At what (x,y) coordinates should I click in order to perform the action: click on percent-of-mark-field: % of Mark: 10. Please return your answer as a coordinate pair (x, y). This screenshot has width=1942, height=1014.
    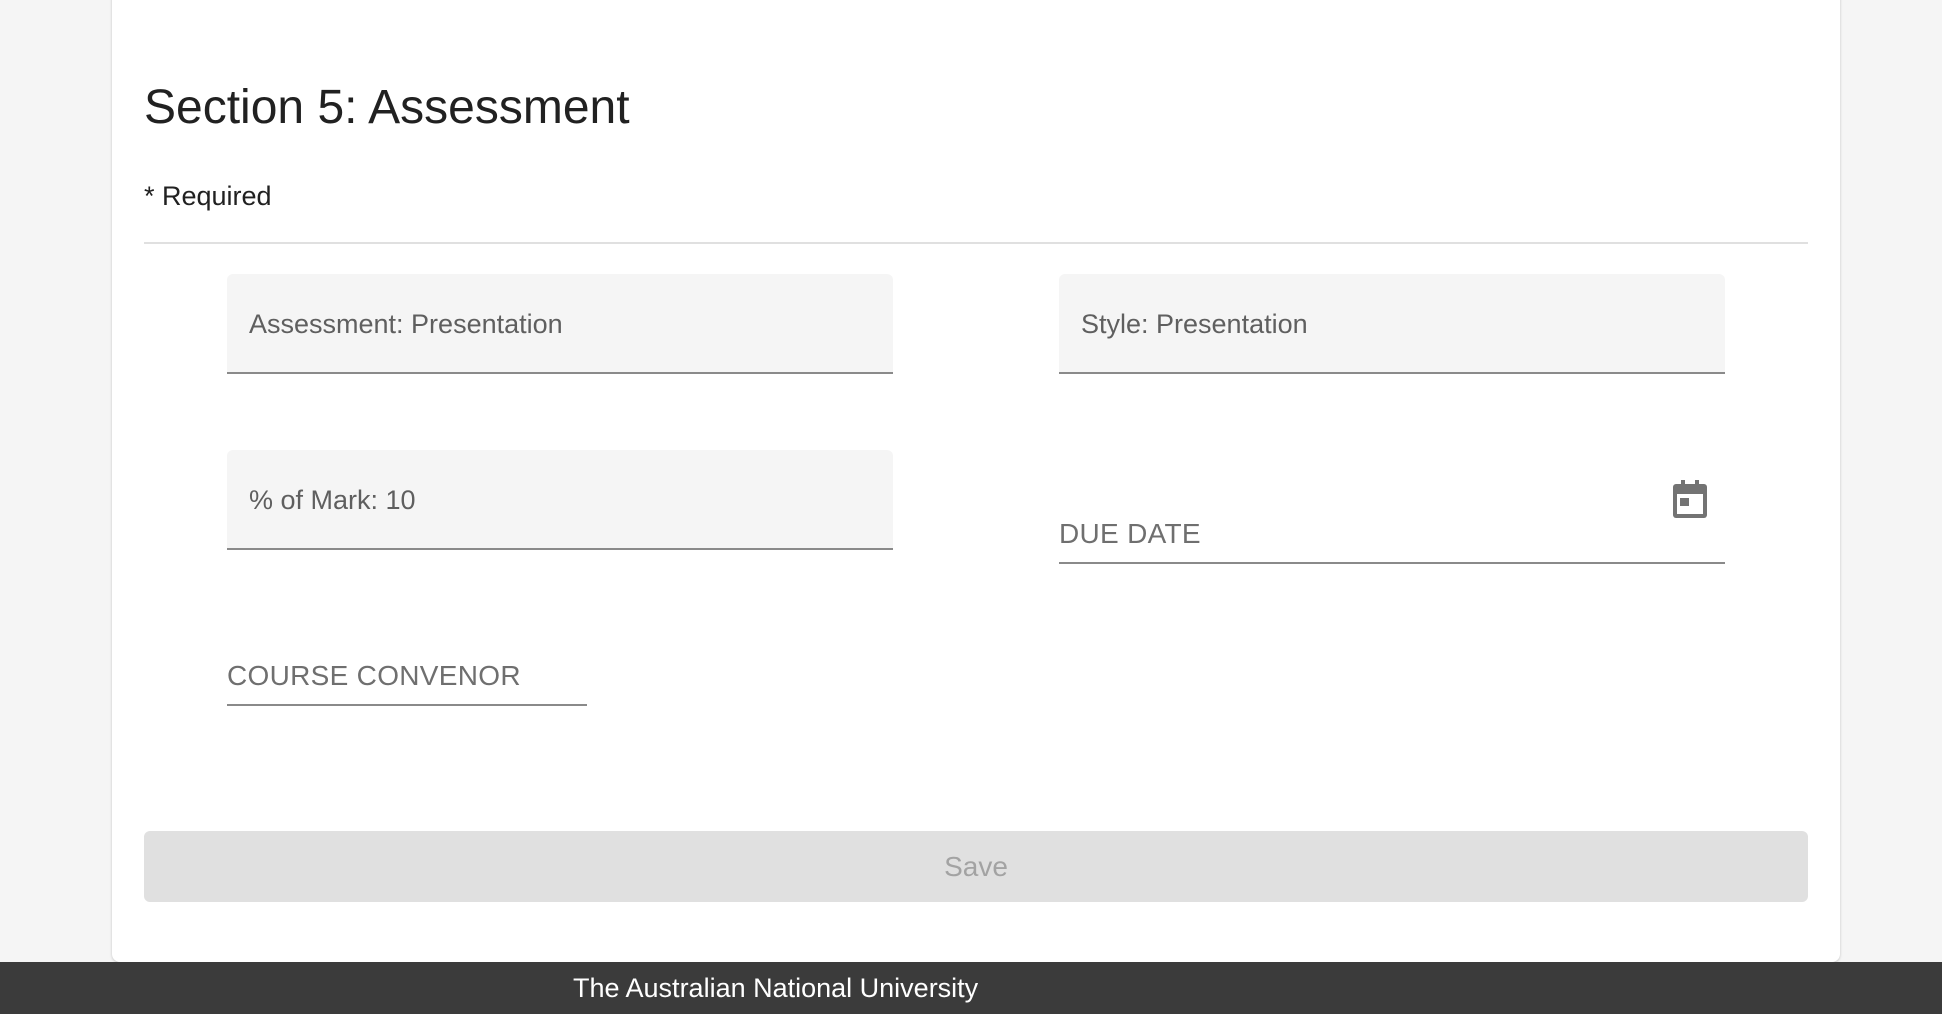
    Looking at the image, I should click on (560, 500).